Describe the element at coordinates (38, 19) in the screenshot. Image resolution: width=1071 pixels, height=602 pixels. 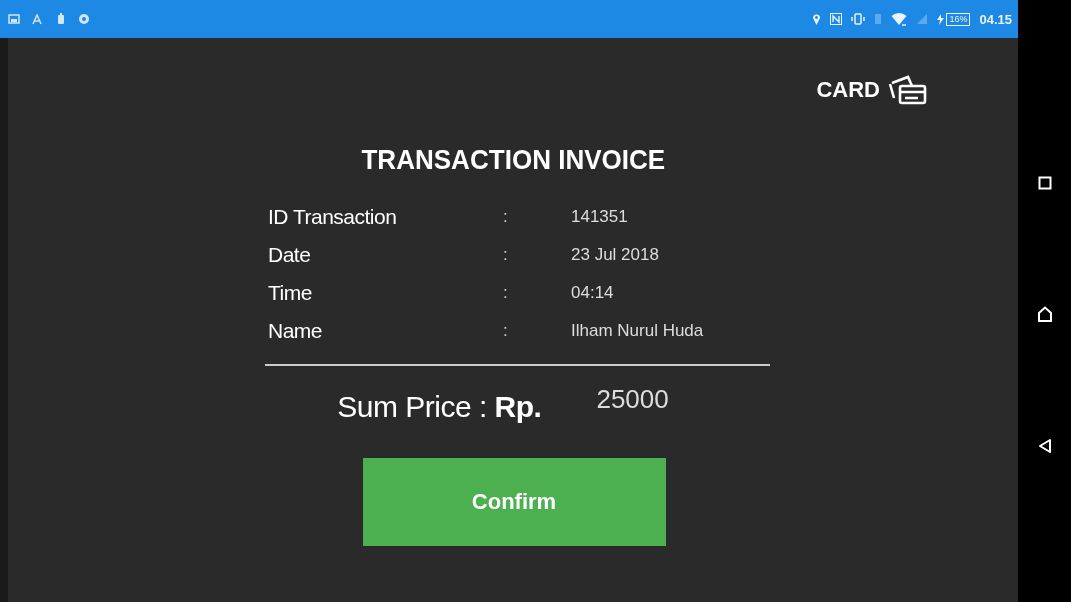
I see `font-icon` at that location.